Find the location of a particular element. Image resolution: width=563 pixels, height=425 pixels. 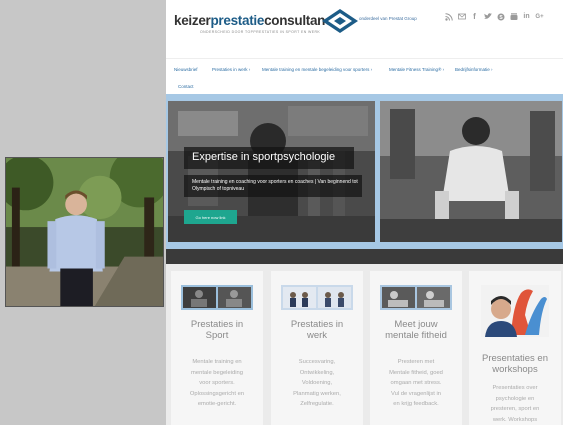

hero-title: Expertise in sportpsychologie is located at coordinates (264, 157).